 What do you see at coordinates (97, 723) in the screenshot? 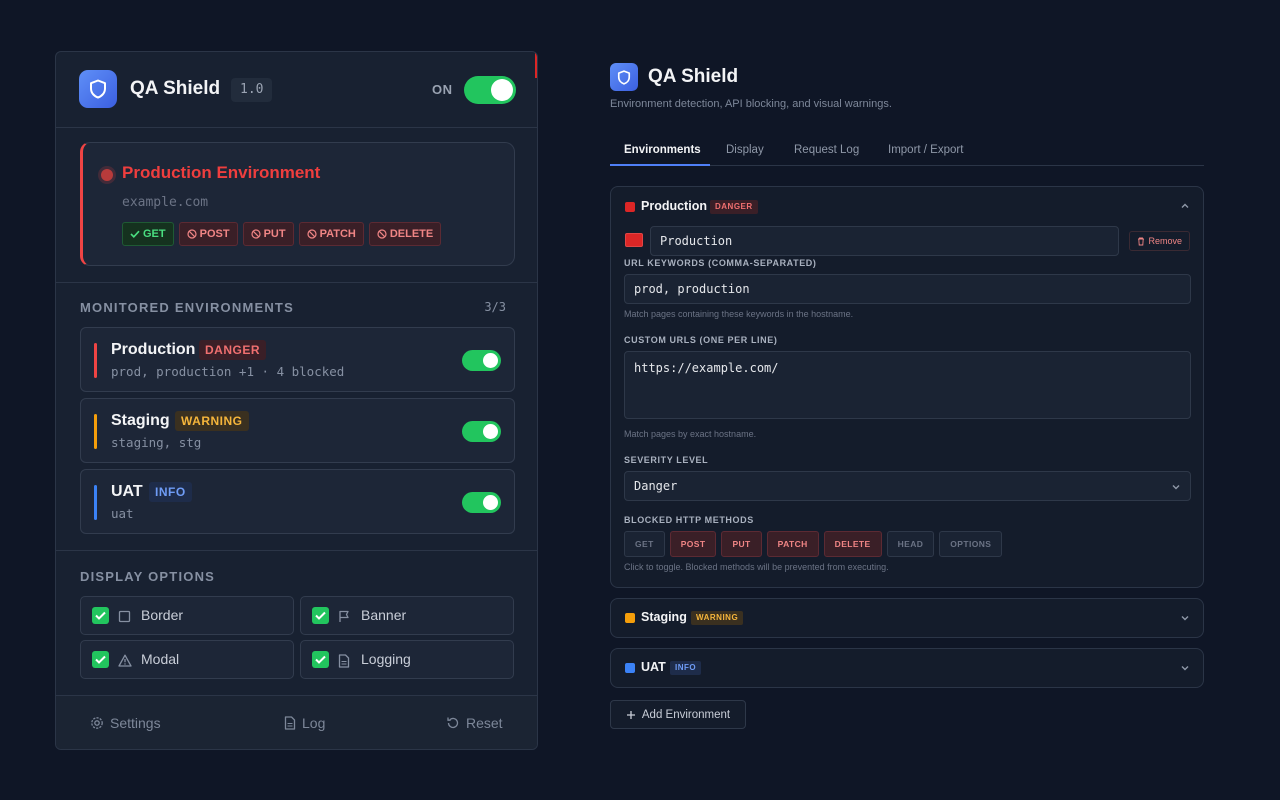
I see `gear-icon` at bounding box center [97, 723].